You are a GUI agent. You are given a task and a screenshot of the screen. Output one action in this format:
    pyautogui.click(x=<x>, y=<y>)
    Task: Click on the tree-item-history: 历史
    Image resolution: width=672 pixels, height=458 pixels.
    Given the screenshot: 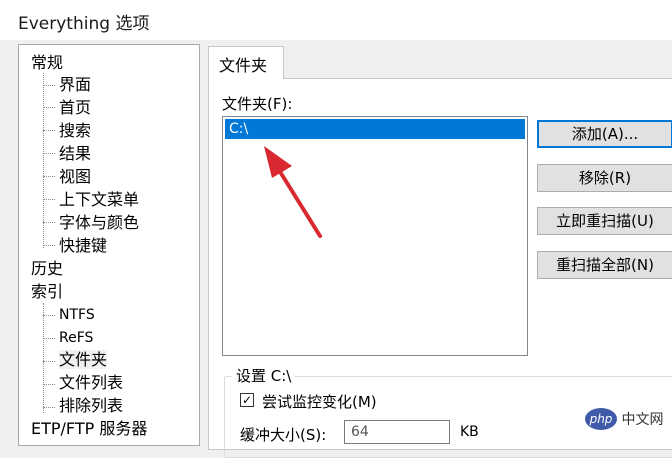 What is the action you would take?
    pyautogui.click(x=47, y=269)
    